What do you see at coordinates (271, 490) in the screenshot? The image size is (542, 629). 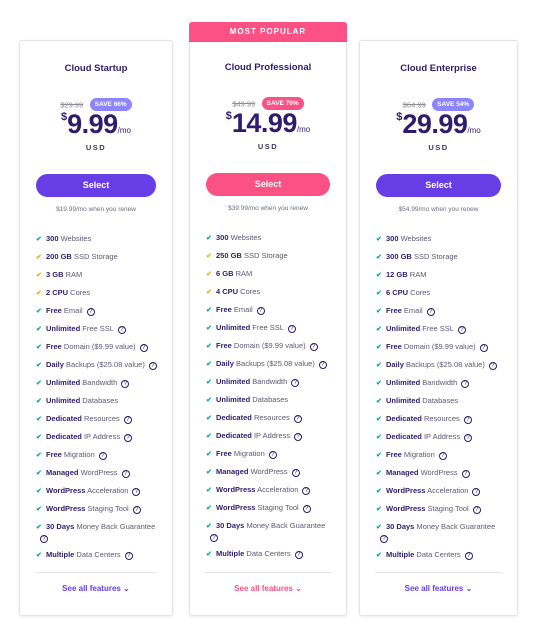 I see `feature-item: ✔ WordPress Acceleration?` at bounding box center [271, 490].